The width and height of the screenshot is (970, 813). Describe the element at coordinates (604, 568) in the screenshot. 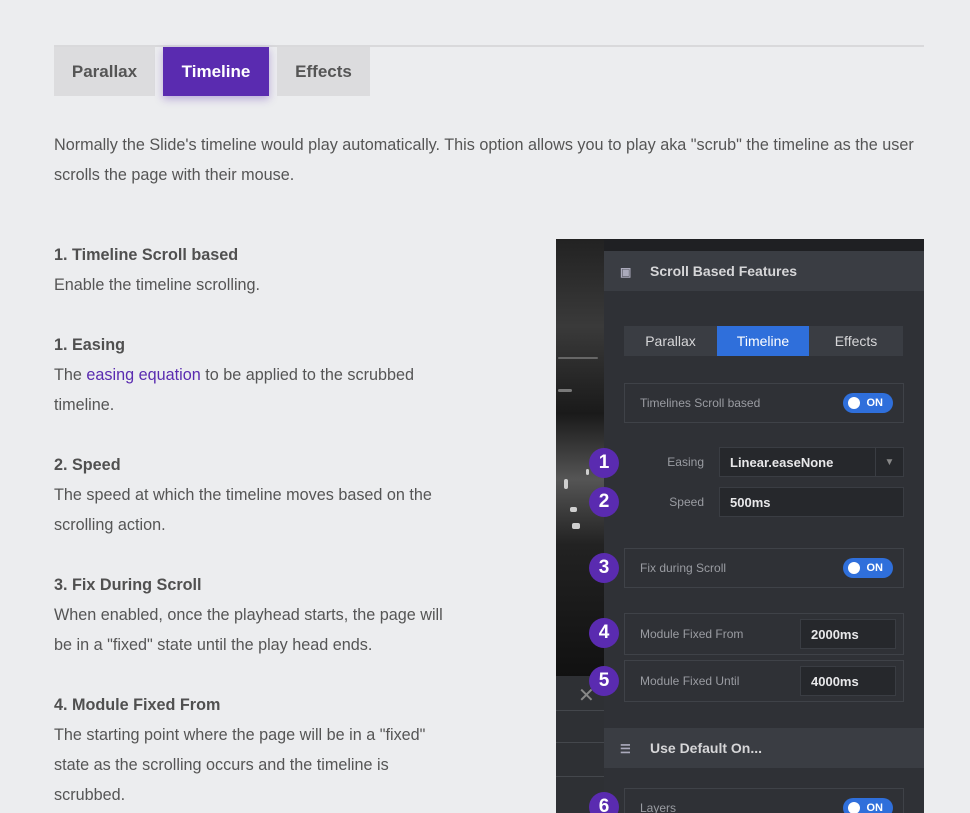

I see `step-badge-3: 3` at that location.